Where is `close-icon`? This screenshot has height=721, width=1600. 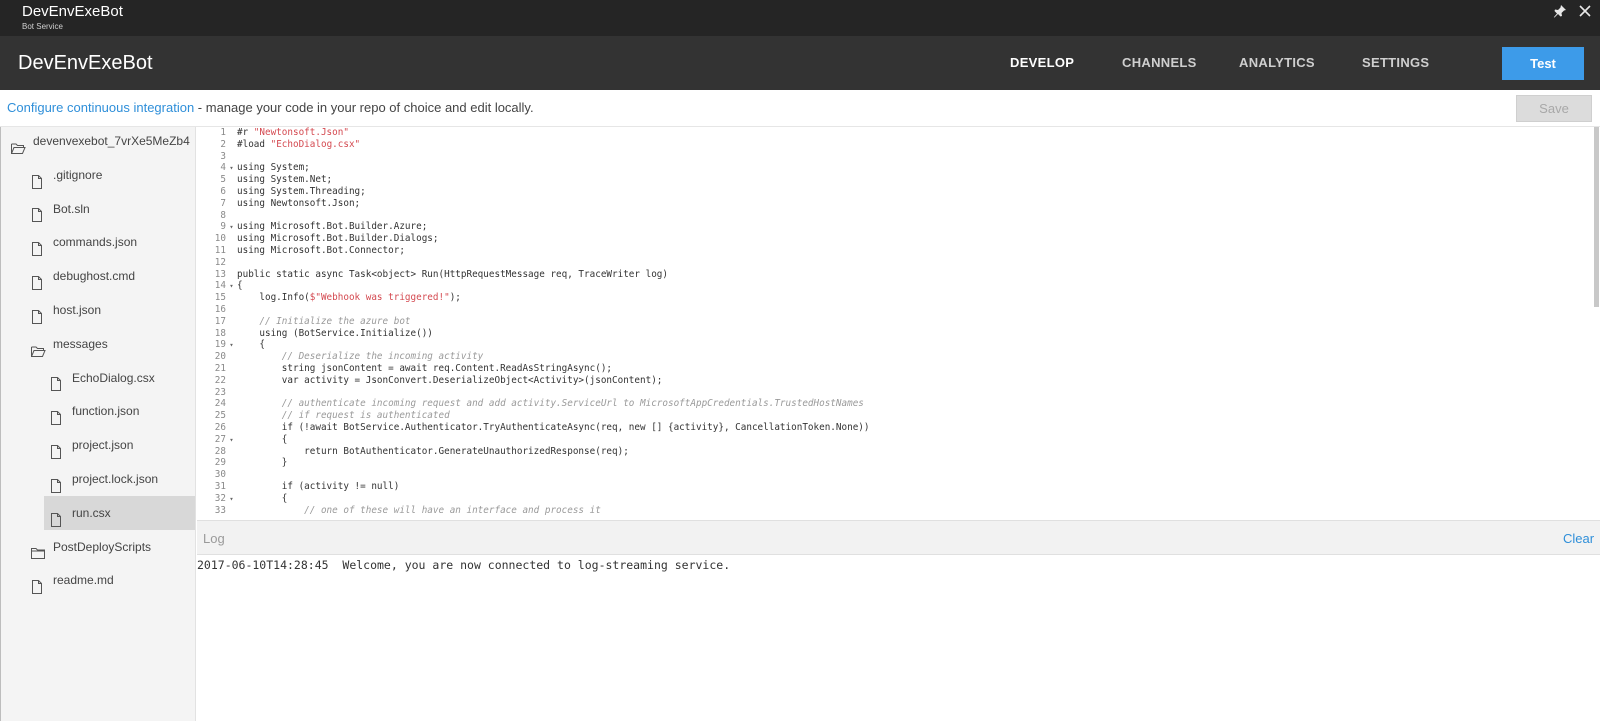
close-icon is located at coordinates (1585, 12).